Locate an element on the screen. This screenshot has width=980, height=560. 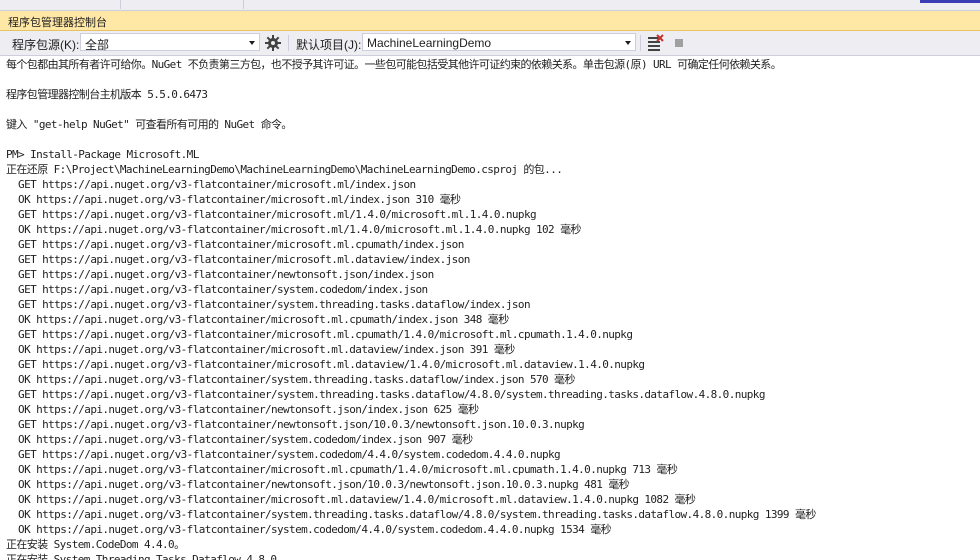
console-toolbar: 程序包源(K): 全部 默认项目(J): MachineLearningDemo is located at coordinates (490, 43).